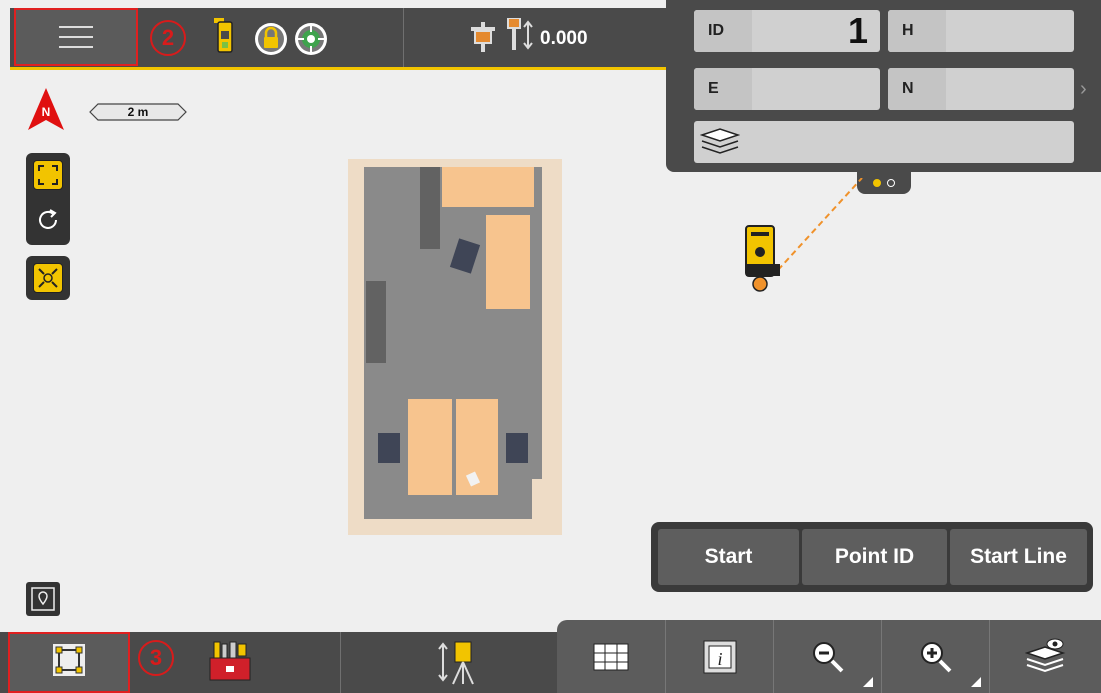 The width and height of the screenshot is (1101, 693). I want to click on start-button: Start, so click(728, 557).